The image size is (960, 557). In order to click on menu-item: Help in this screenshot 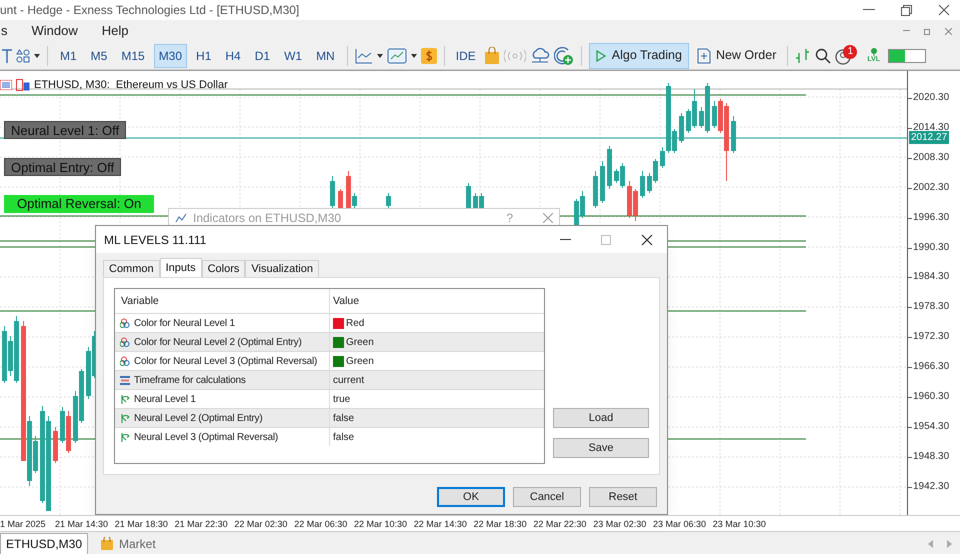, I will do `click(115, 31)`.